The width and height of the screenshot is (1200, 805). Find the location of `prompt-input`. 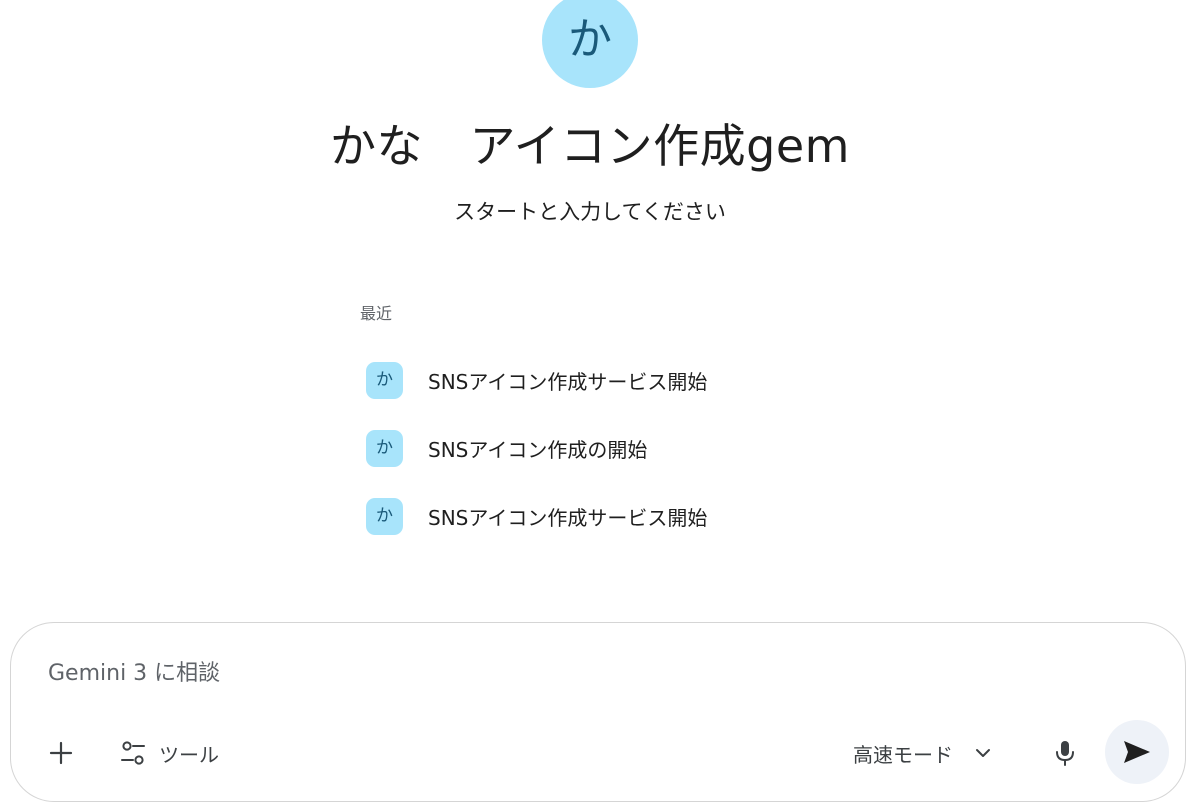

prompt-input is located at coordinates (448, 673).